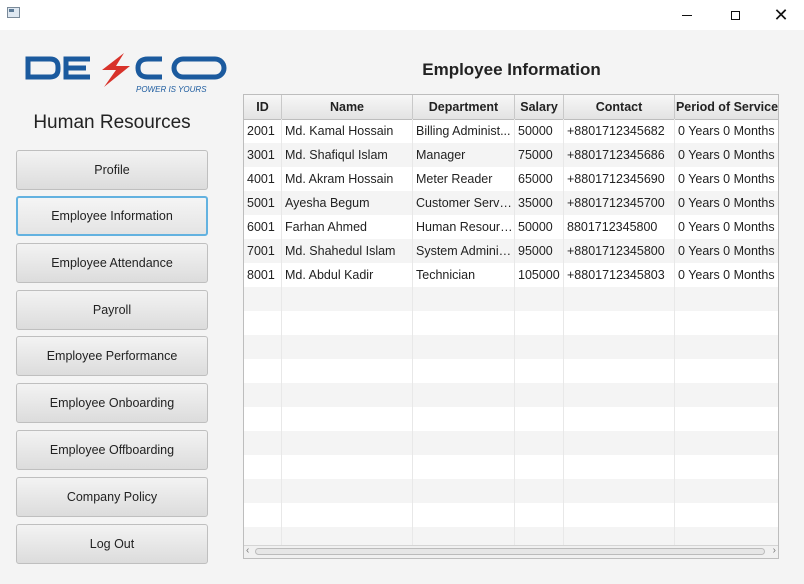  Describe the element at coordinates (347, 275) in the screenshot. I see `table-cell: Md. Abdul Kadir` at that location.